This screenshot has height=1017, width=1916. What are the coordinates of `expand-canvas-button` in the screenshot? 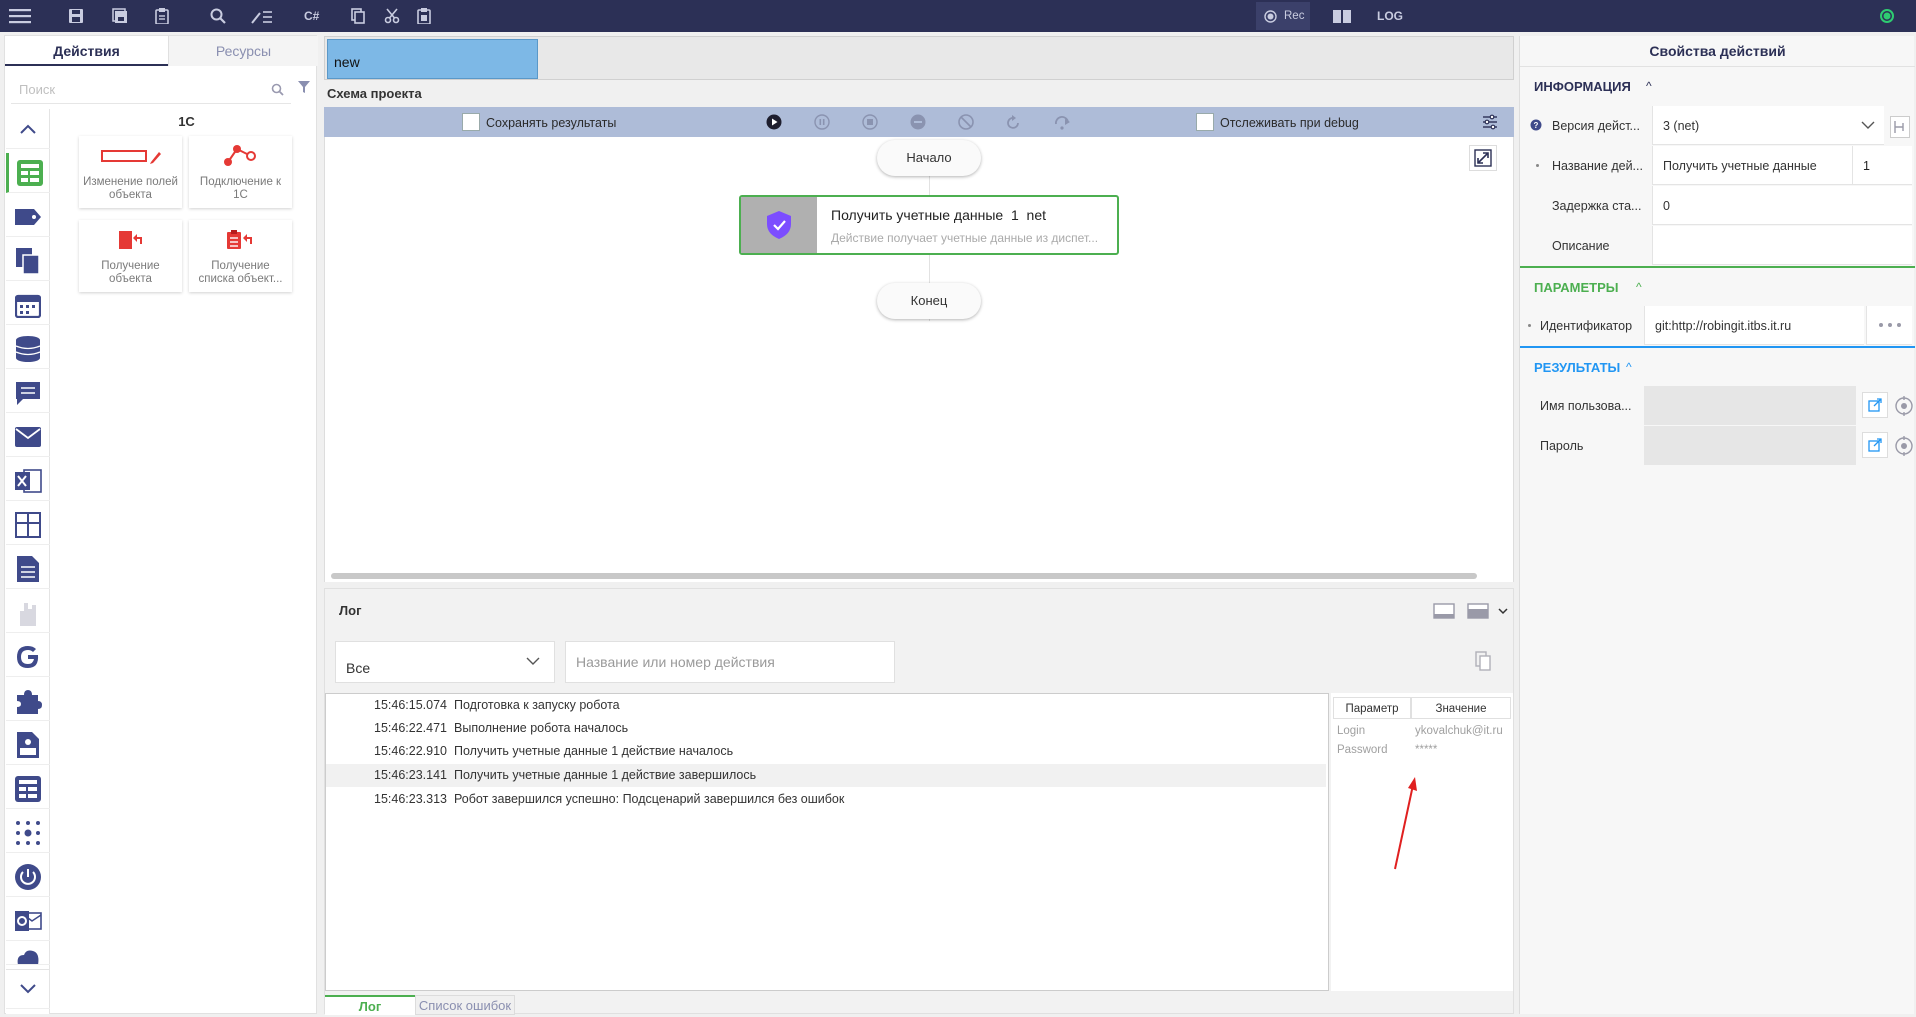 It's located at (1483, 158).